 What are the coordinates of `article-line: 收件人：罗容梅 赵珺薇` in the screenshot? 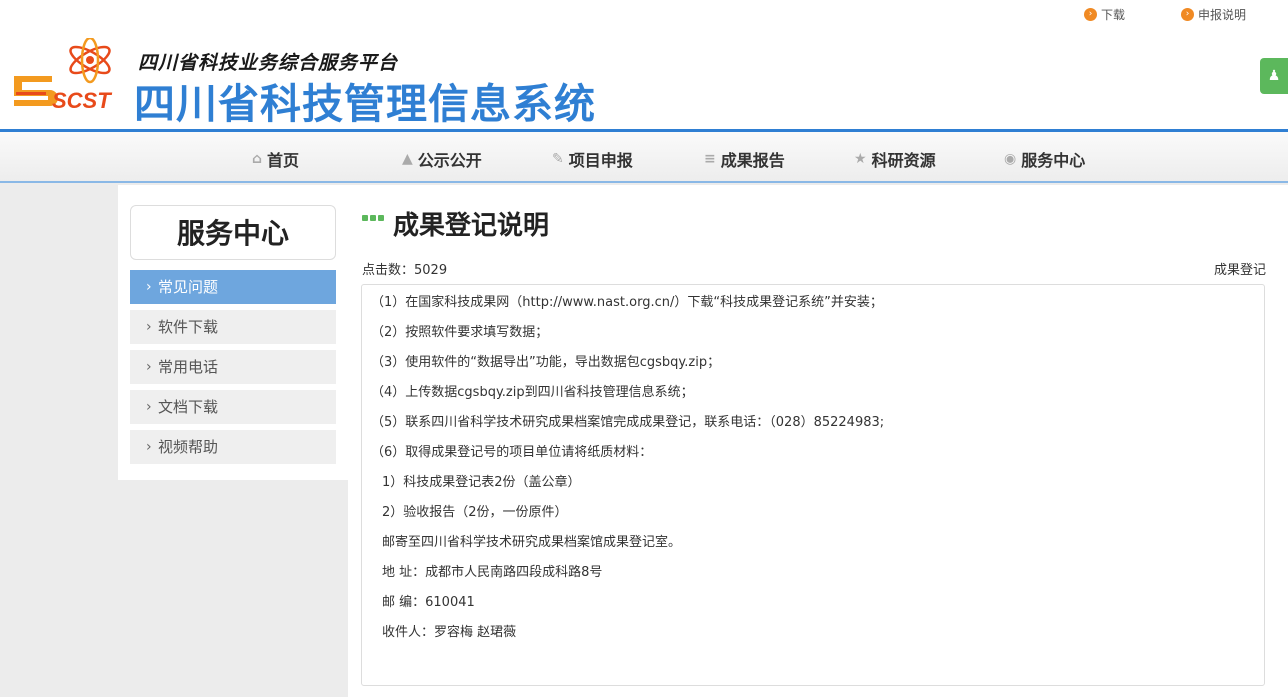 It's located at (449, 632).